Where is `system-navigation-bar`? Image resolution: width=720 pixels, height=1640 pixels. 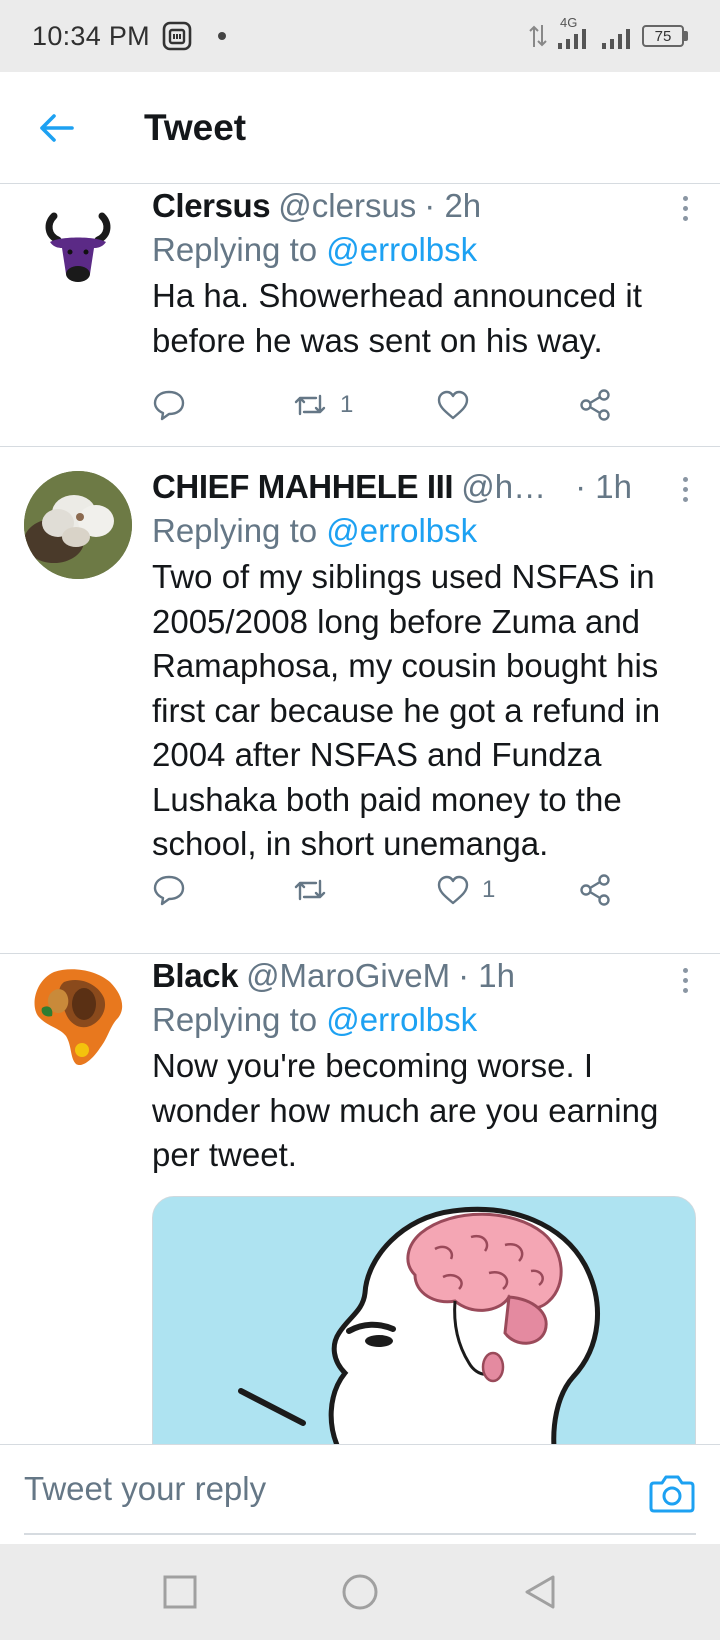 system-navigation-bar is located at coordinates (360, 1592).